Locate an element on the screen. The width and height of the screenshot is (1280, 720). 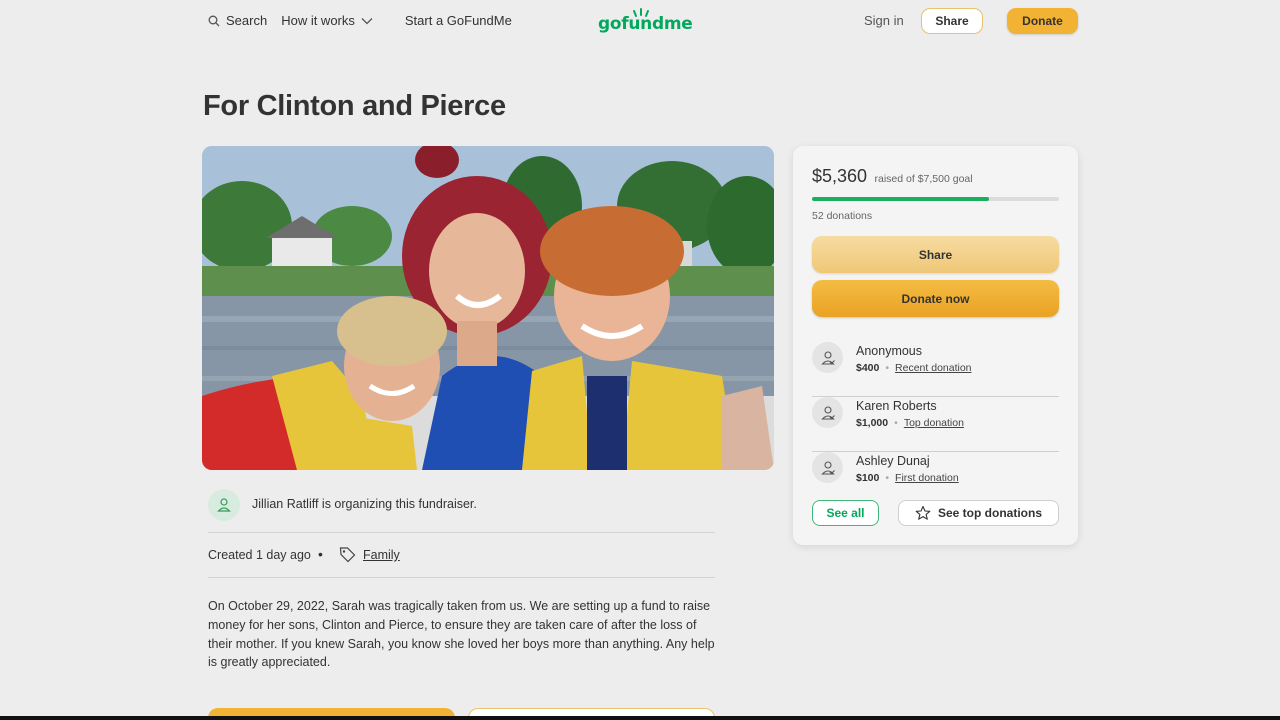
see-all-button: See all is located at coordinates (845, 513).